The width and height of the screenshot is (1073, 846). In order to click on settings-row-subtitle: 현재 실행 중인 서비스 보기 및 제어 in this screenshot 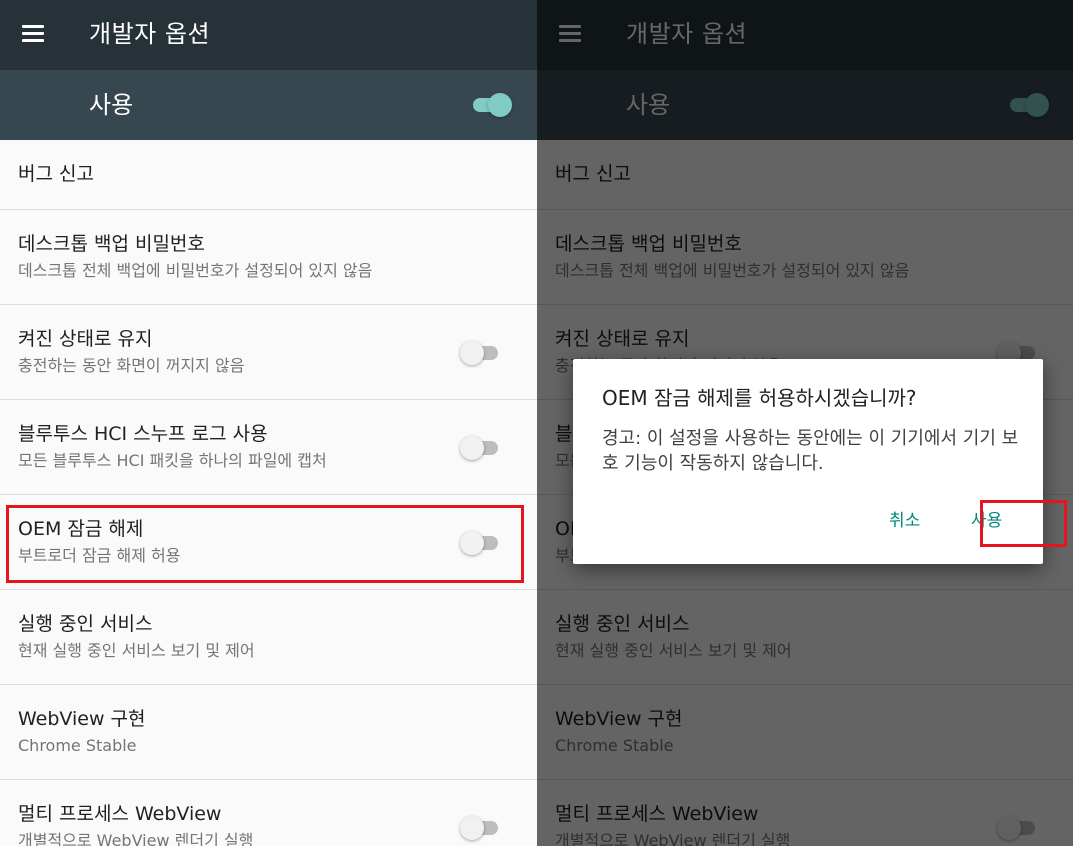, I will do `click(136, 650)`.